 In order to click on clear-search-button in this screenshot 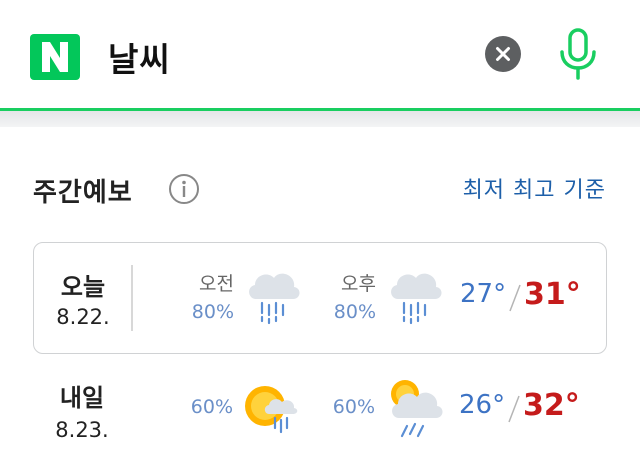, I will do `click(503, 54)`.